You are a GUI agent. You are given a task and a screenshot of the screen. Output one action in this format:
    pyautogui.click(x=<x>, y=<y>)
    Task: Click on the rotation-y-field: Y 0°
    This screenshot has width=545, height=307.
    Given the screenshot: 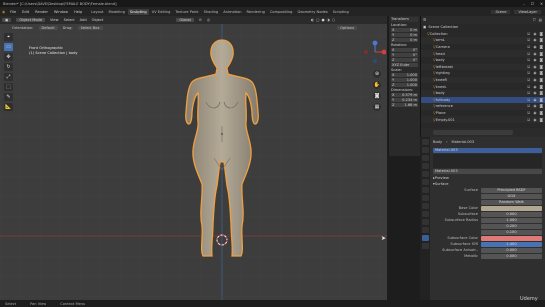 What is the action you would take?
    pyautogui.click(x=404, y=54)
    